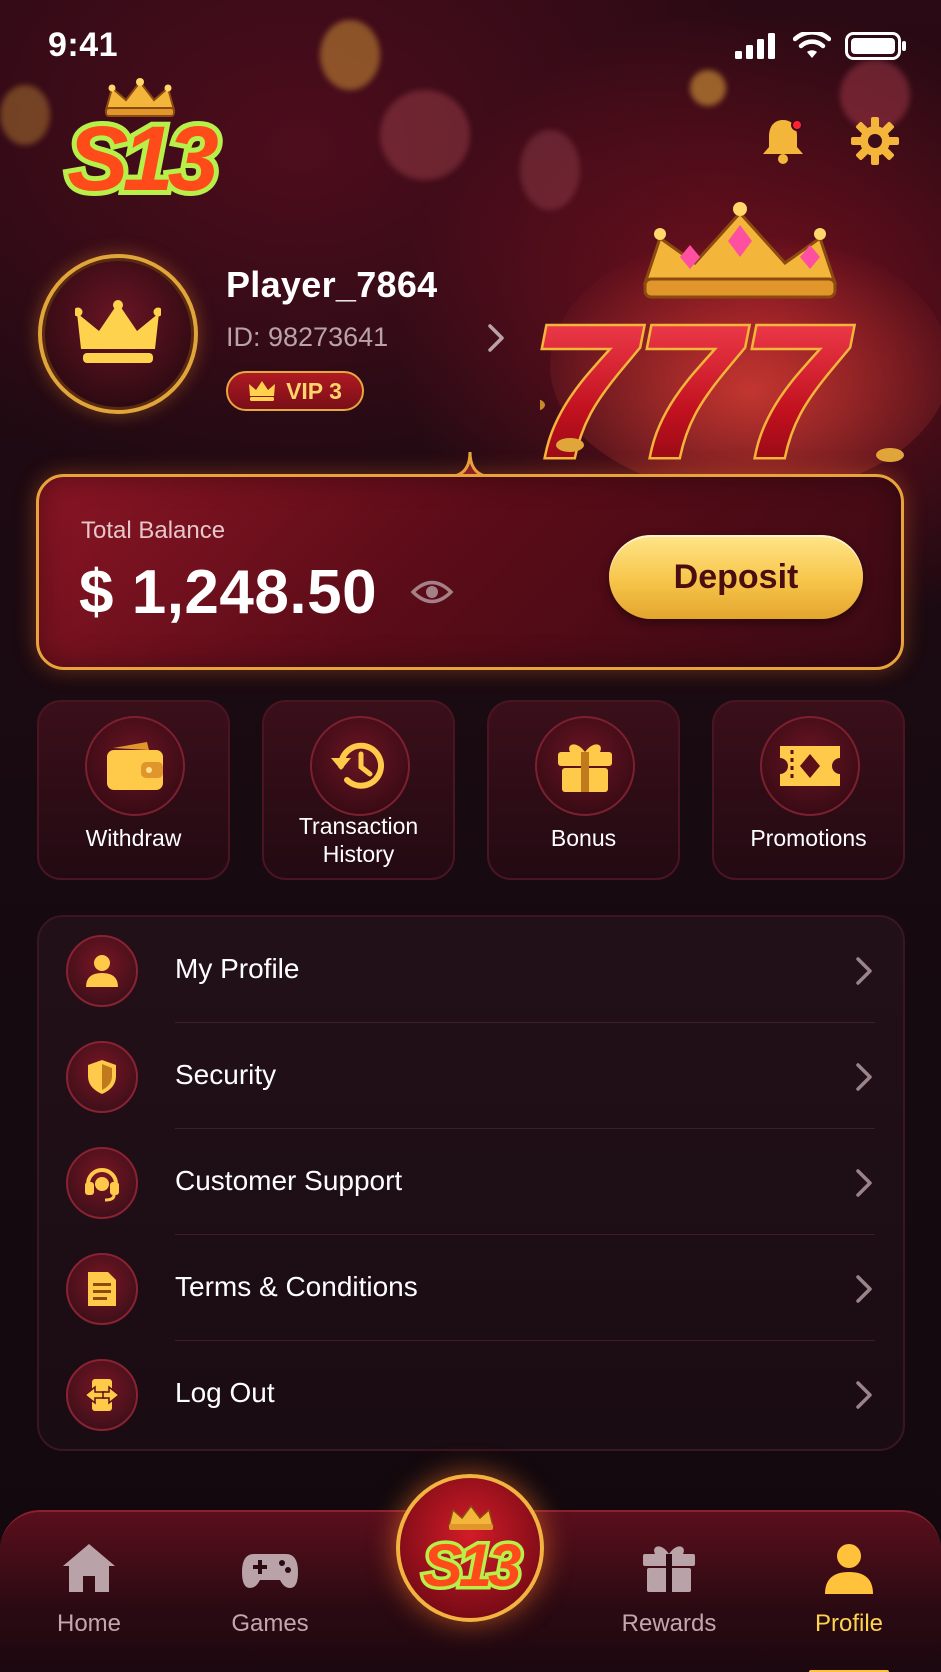 The height and width of the screenshot is (1672, 941). What do you see at coordinates (797, 125) in the screenshot?
I see `notification-dot` at bounding box center [797, 125].